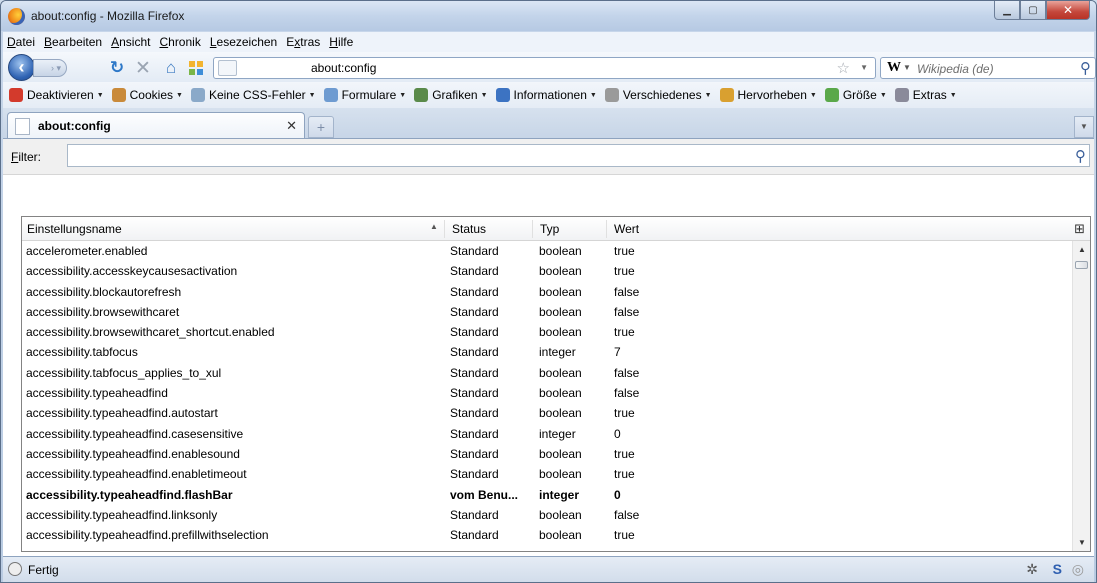 The height and width of the screenshot is (583, 1097). What do you see at coordinates (1032, 569) in the screenshot?
I see `firebug-icon: ✲` at bounding box center [1032, 569].